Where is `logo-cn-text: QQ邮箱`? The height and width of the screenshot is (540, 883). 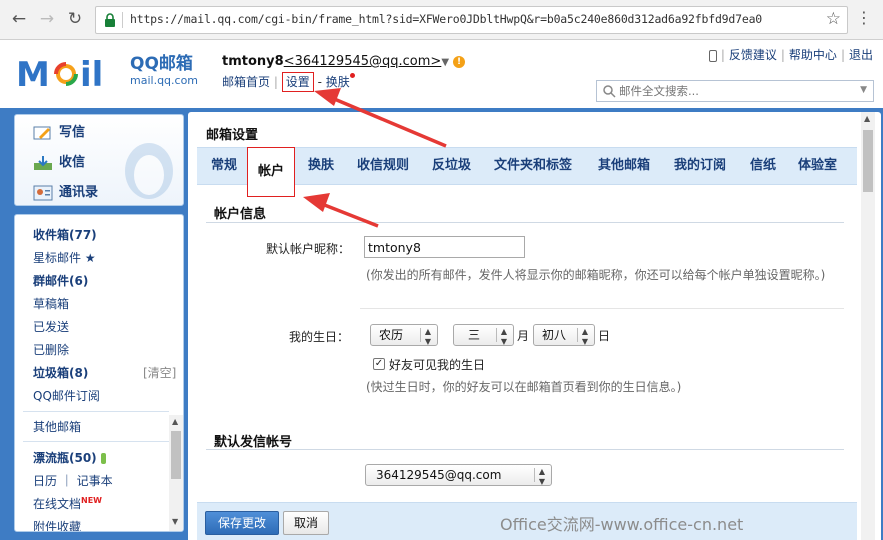
logo-cn-text: QQ邮箱 is located at coordinates (161, 64).